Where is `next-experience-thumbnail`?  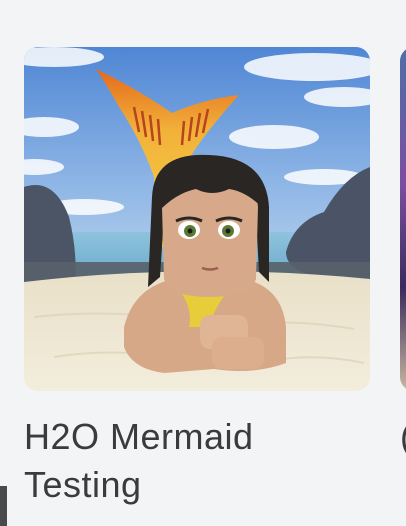 next-experience-thumbnail is located at coordinates (403, 219).